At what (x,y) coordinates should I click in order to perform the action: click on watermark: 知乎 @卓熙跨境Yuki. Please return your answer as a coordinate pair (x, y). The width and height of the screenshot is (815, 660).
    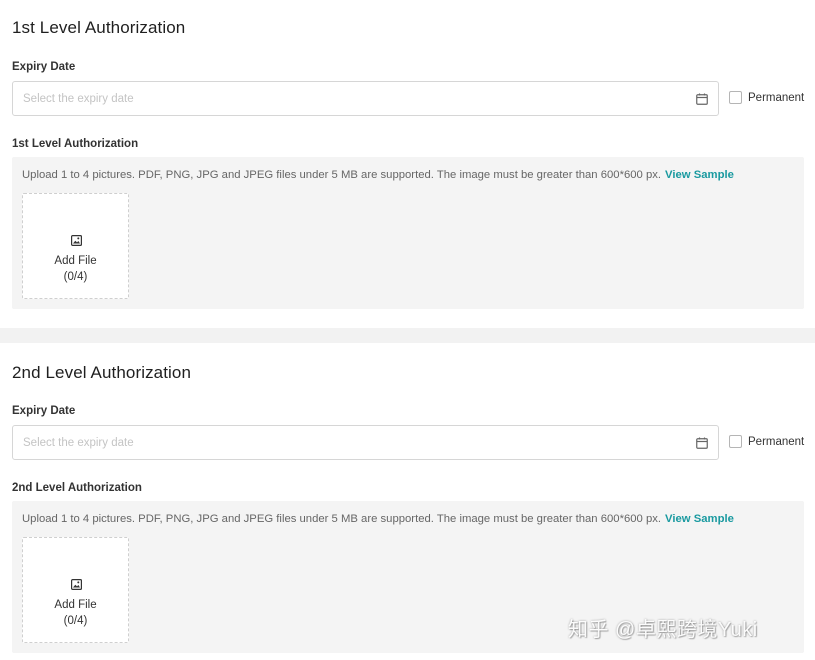
    Looking at the image, I should click on (663, 630).